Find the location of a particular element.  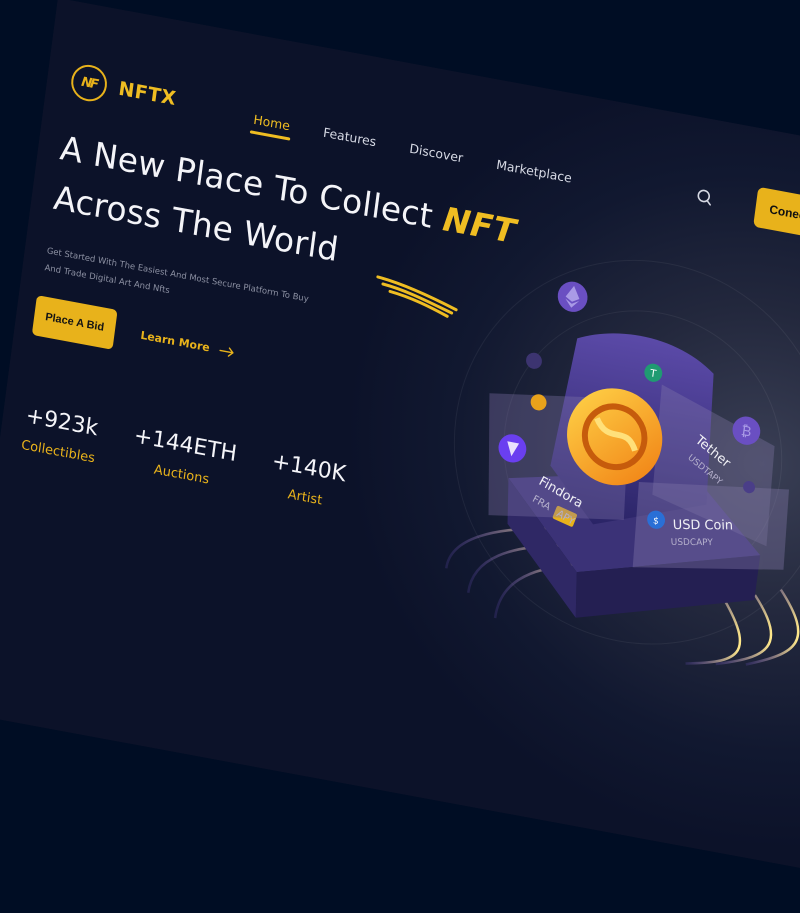

brand-logo: NF NFTX is located at coordinates (123, 89).